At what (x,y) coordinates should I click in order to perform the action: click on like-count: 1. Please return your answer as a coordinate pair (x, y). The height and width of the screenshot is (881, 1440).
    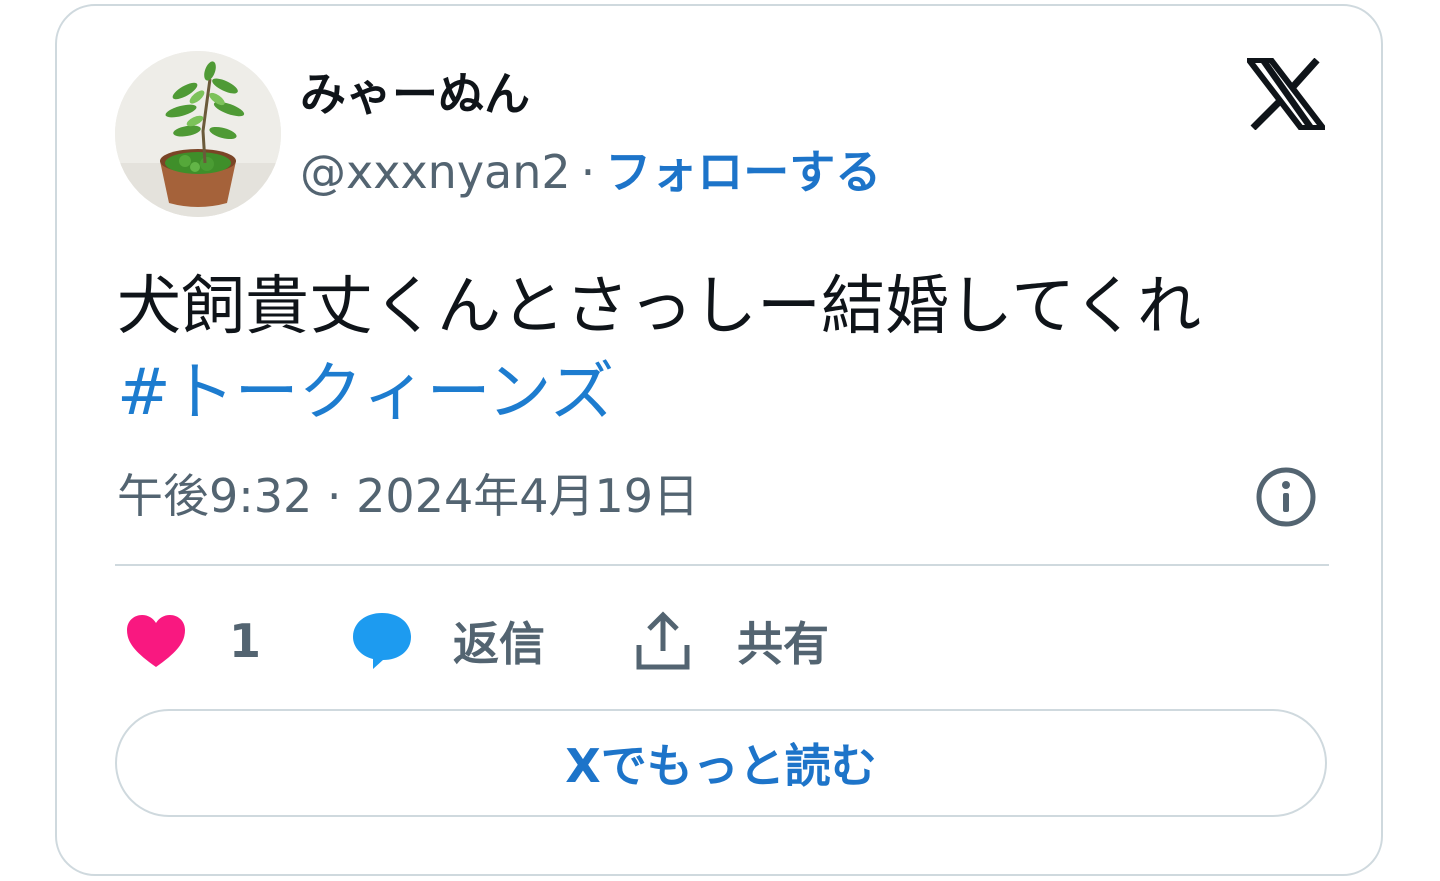
    Looking at the image, I should click on (245, 641).